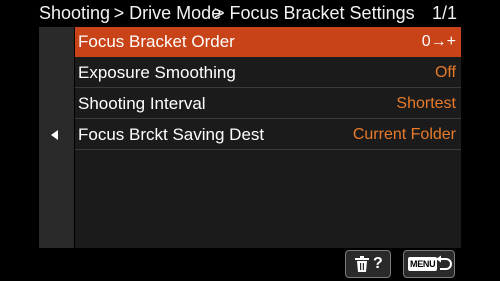 The image size is (500, 281). What do you see at coordinates (130, 13) in the screenshot?
I see `breadcrumb-drive-mode: Shooting > Drive Mode` at bounding box center [130, 13].